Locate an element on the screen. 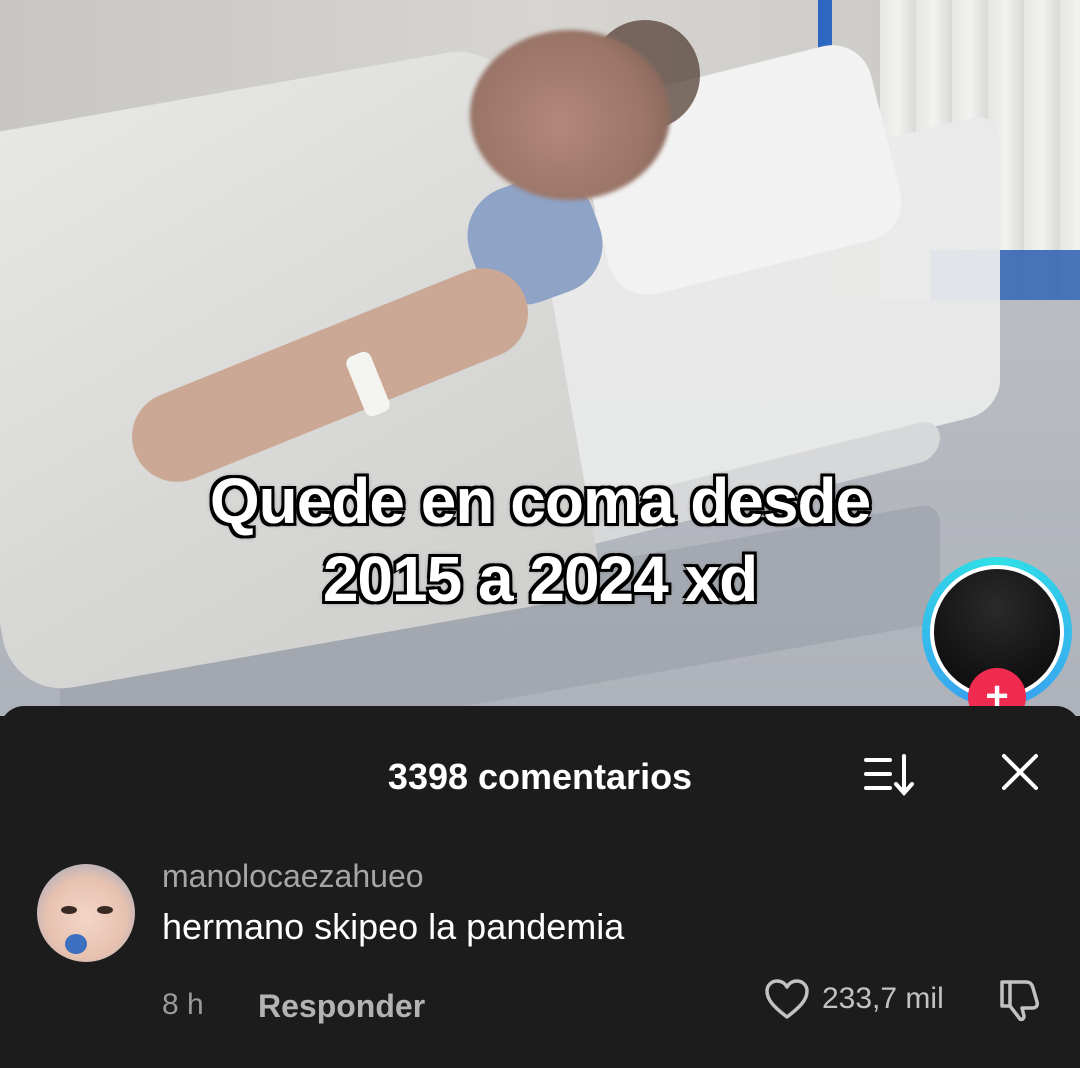 This screenshot has height=1068, width=1080. caption-line-2: 2015 a 2024 xd is located at coordinates (540, 579).